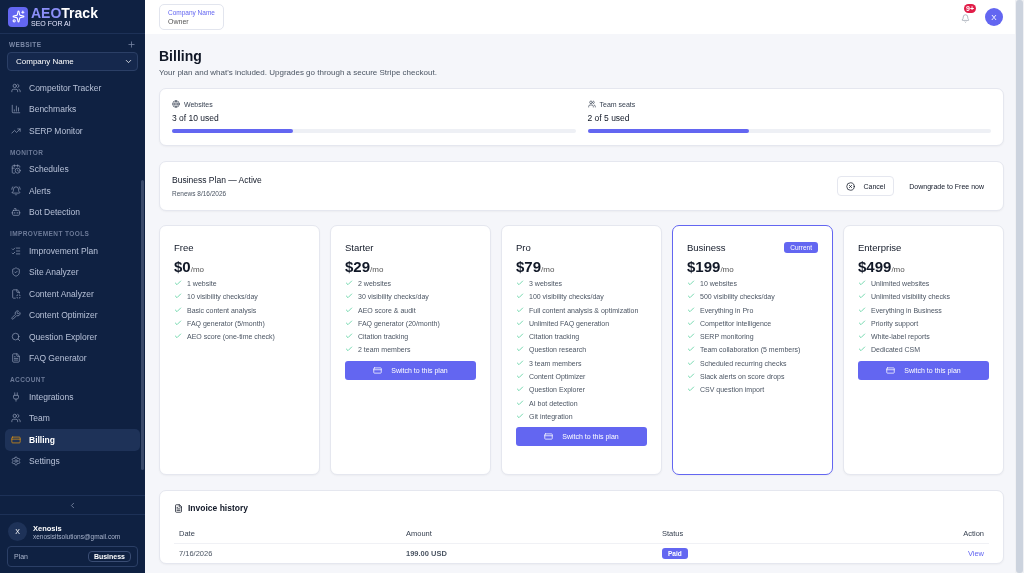 The width and height of the screenshot is (1024, 573). Describe the element at coordinates (72, 337) in the screenshot. I see `nav-item: Question Explorer` at that location.